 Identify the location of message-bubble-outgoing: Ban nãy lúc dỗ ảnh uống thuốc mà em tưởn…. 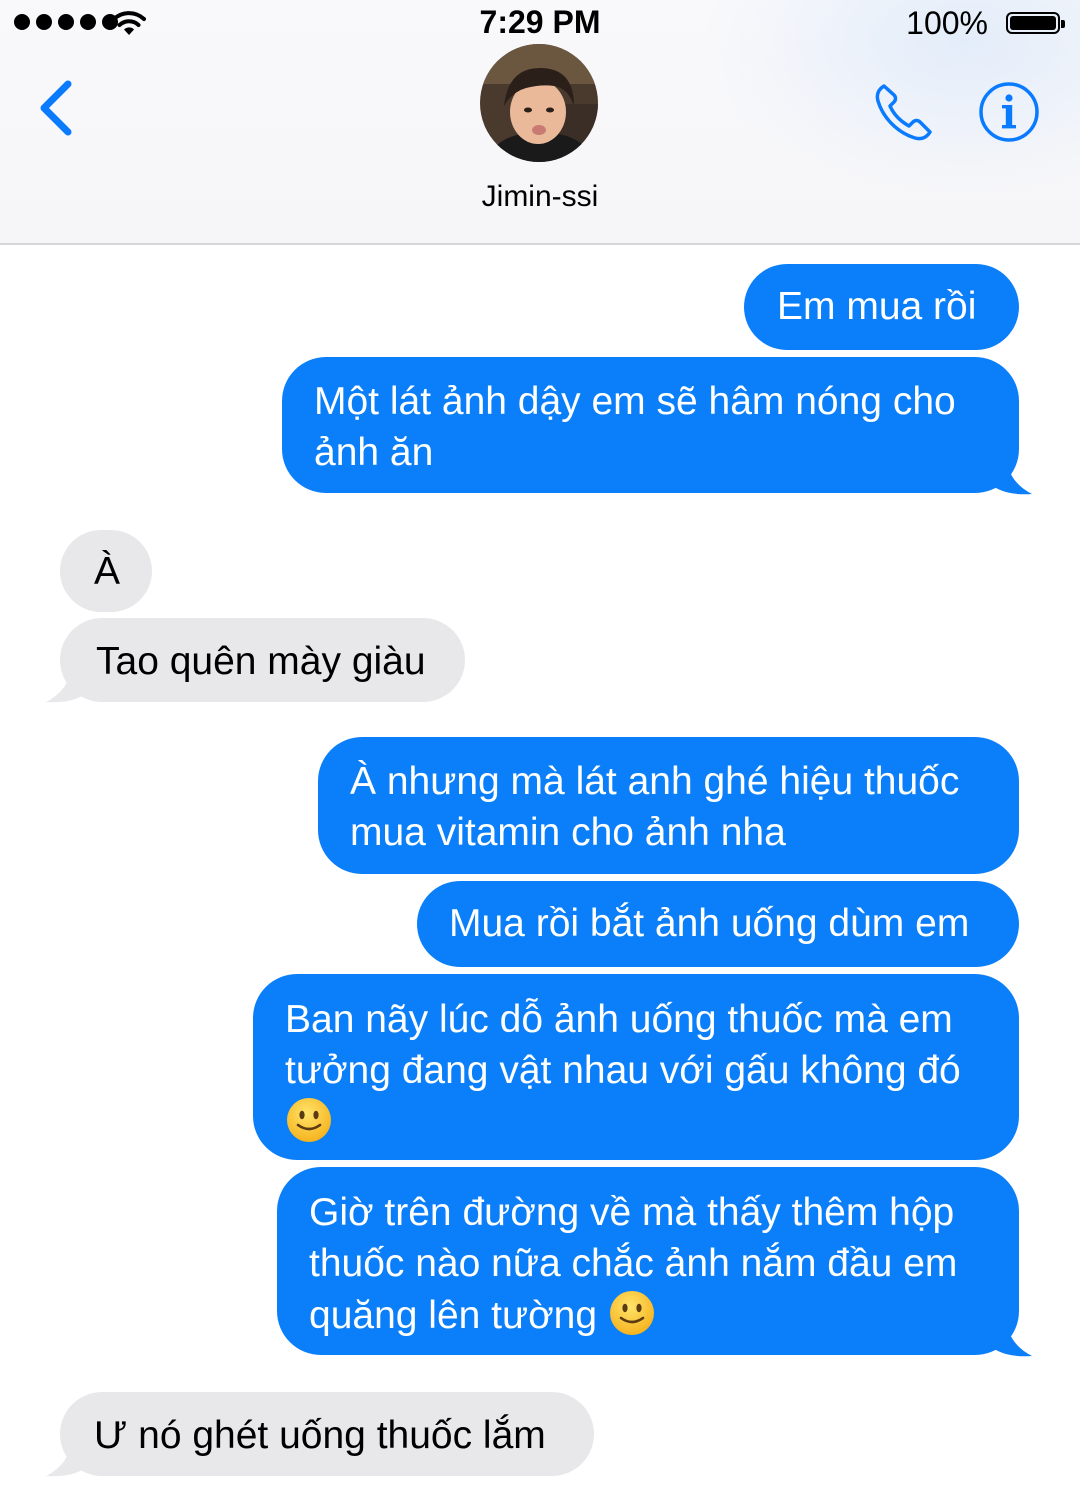
(636, 1067).